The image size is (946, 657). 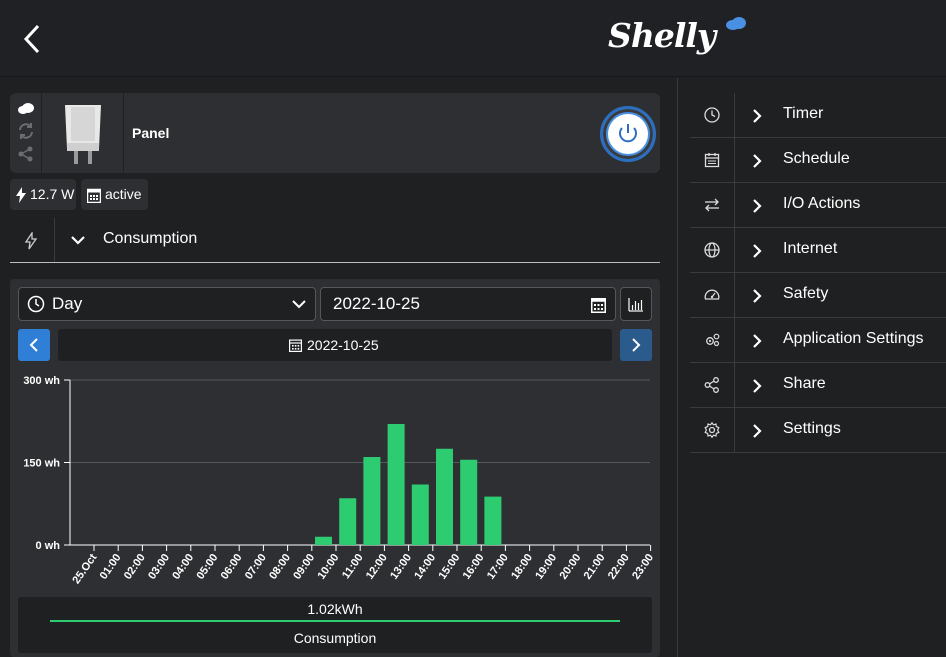 What do you see at coordinates (111, 567) in the screenshot?
I see `x-tick-label: 01:00` at bounding box center [111, 567].